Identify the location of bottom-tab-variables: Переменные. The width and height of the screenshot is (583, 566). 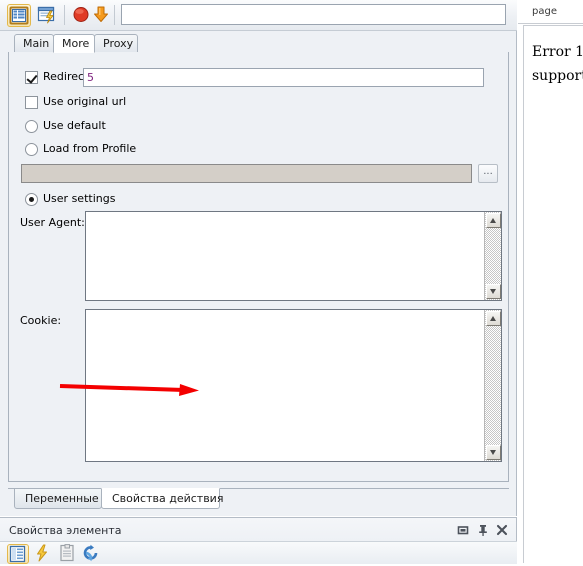
(58, 498).